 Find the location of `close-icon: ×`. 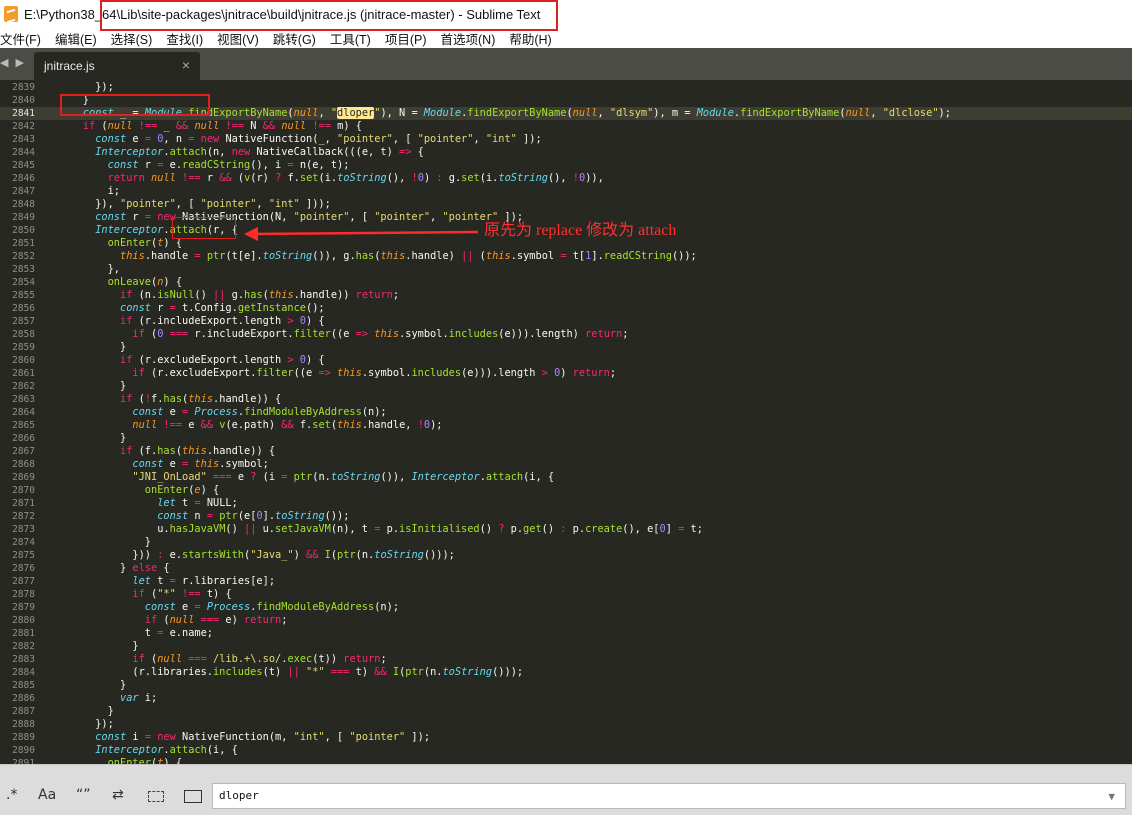

close-icon: × is located at coordinates (186, 65).